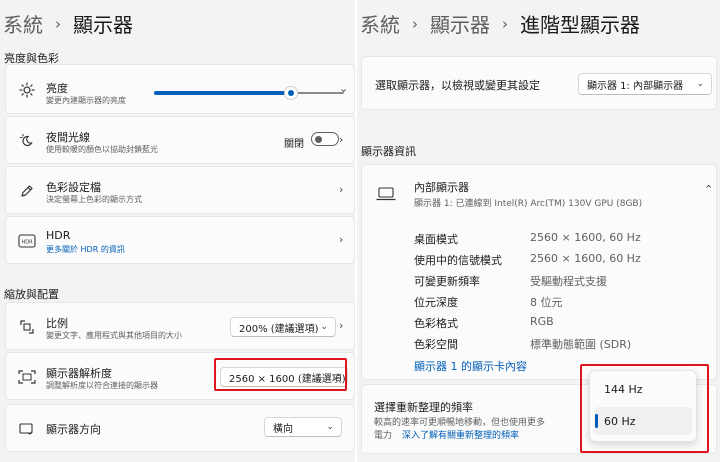 This screenshot has height=462, width=720. What do you see at coordinates (294, 144) in the screenshot?
I see `night-light-state-label: 關閉` at bounding box center [294, 144].